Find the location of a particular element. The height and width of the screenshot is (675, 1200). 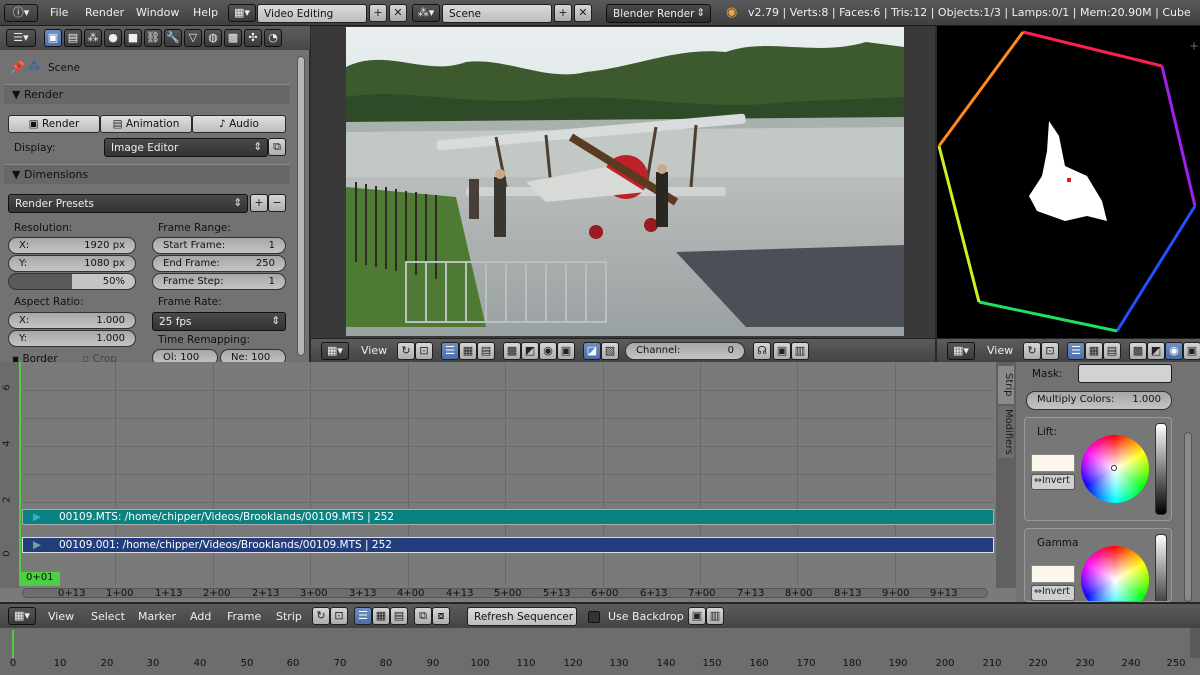

pin-icon: 📌 is located at coordinates (17, 67).